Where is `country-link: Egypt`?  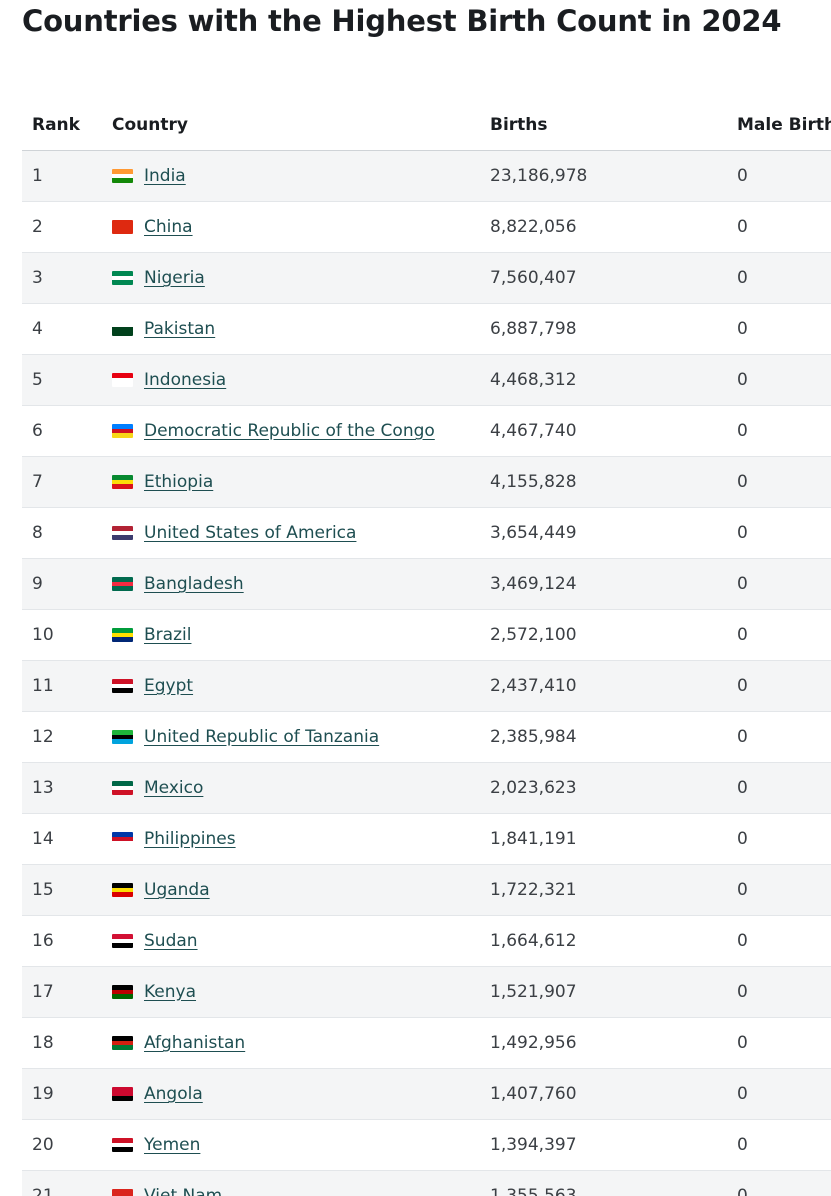
country-link: Egypt is located at coordinates (168, 686).